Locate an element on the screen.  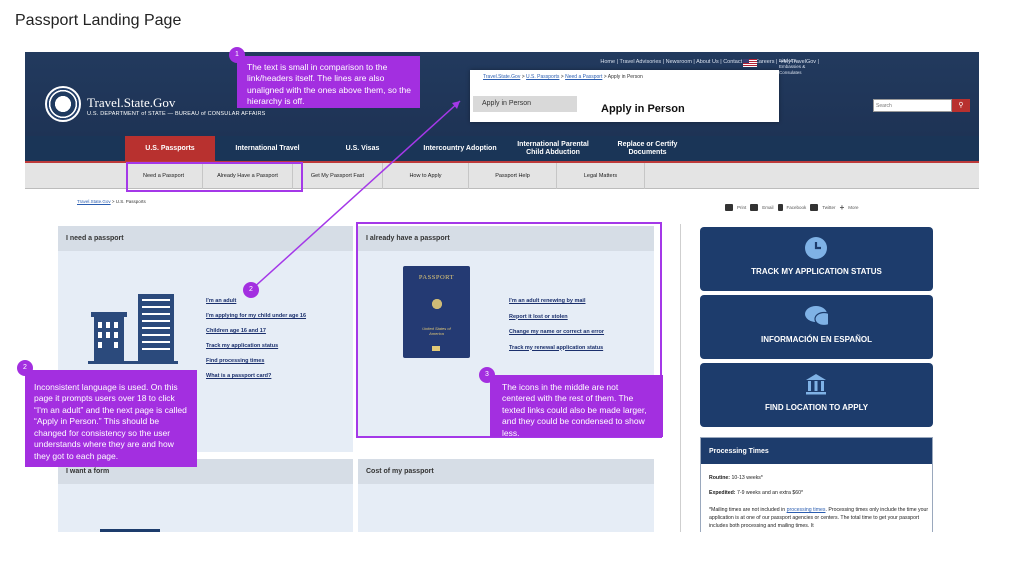
annotation-number-2a: 2 is located at coordinates (251, 290).